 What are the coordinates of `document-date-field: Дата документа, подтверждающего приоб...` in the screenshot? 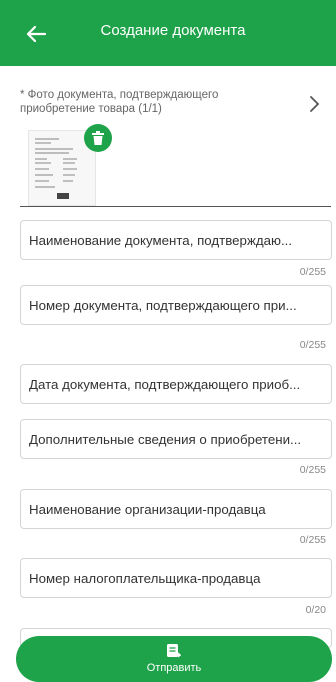 It's located at (176, 384).